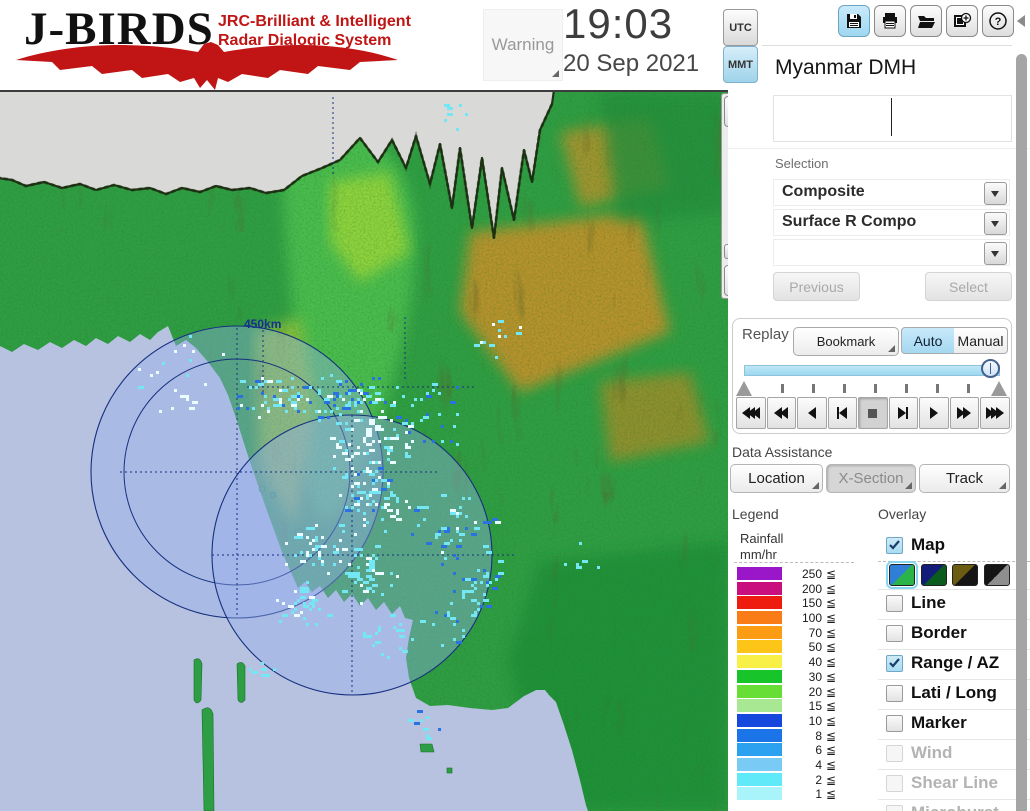 The image size is (1030, 811). I want to click on step-backward-button, so click(842, 413).